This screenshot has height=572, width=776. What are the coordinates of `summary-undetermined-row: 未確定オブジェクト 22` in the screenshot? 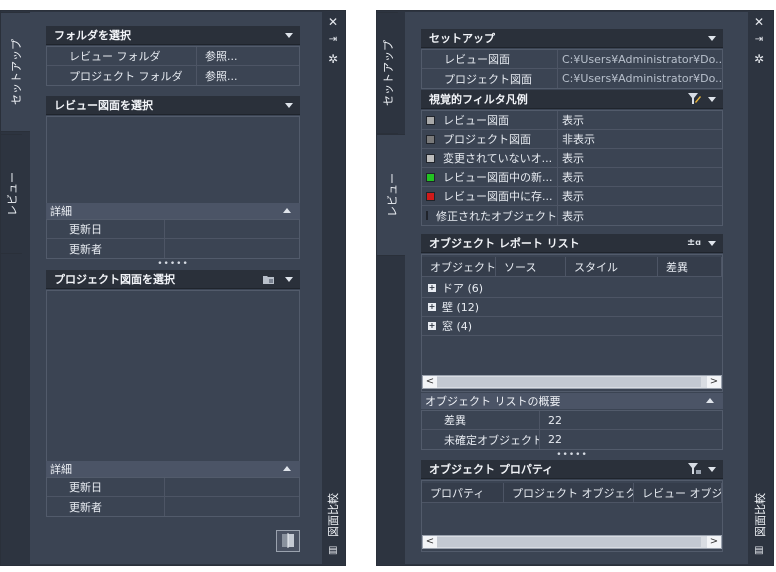 It's located at (572, 439).